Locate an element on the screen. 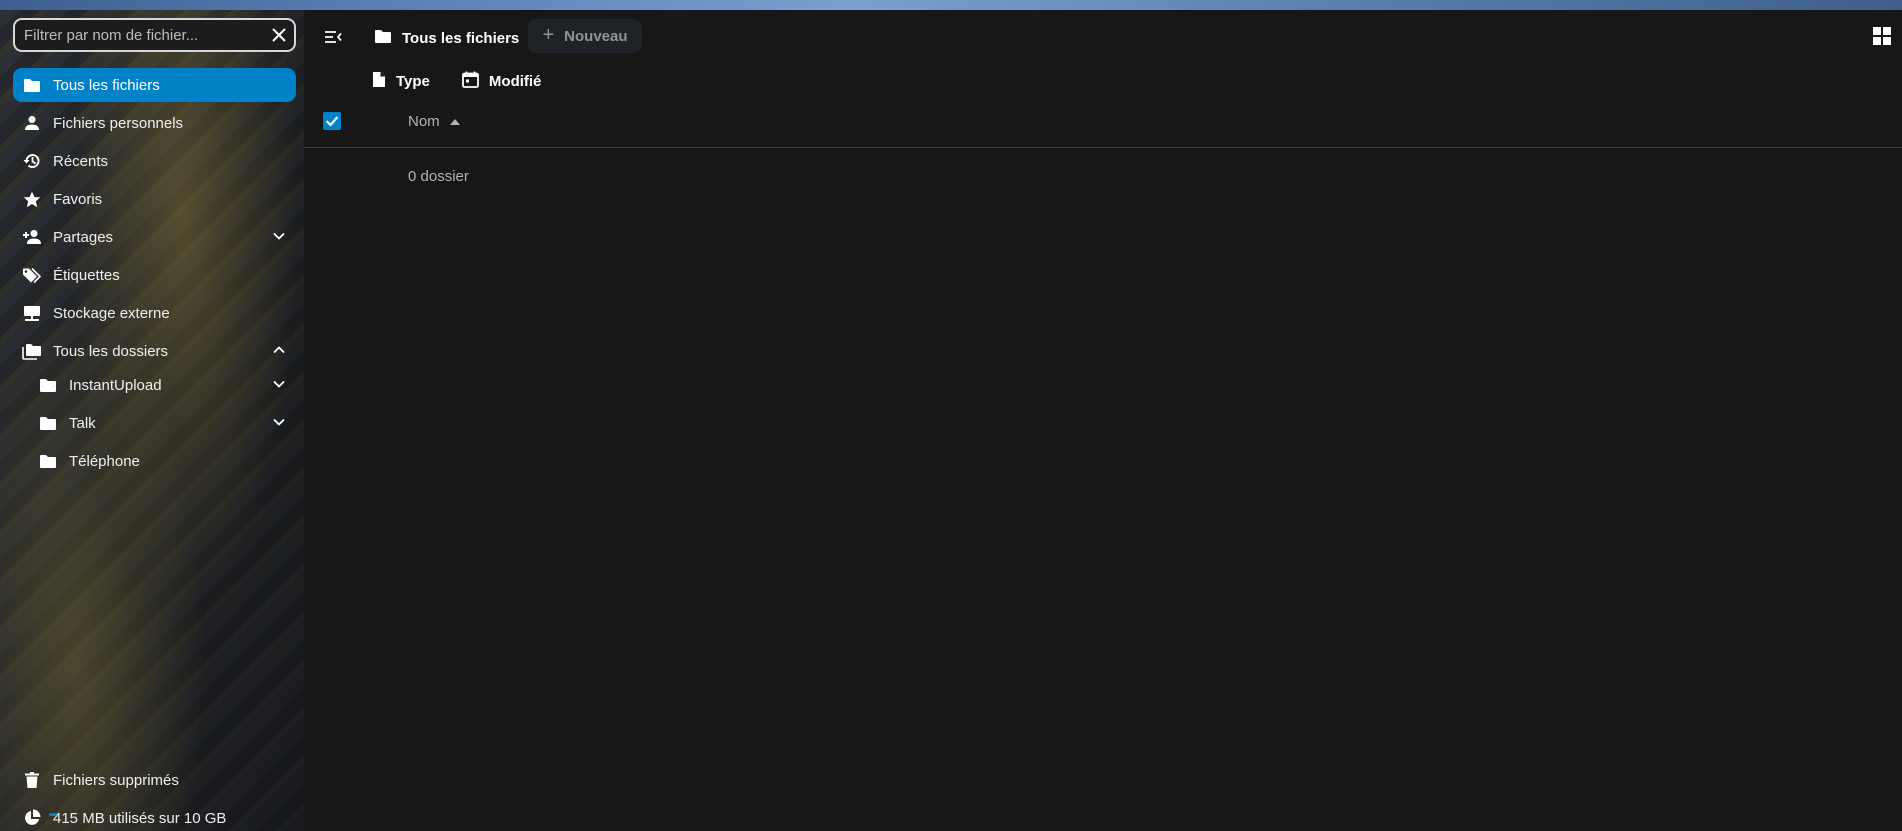  column-name-label: Nom is located at coordinates (424, 121).